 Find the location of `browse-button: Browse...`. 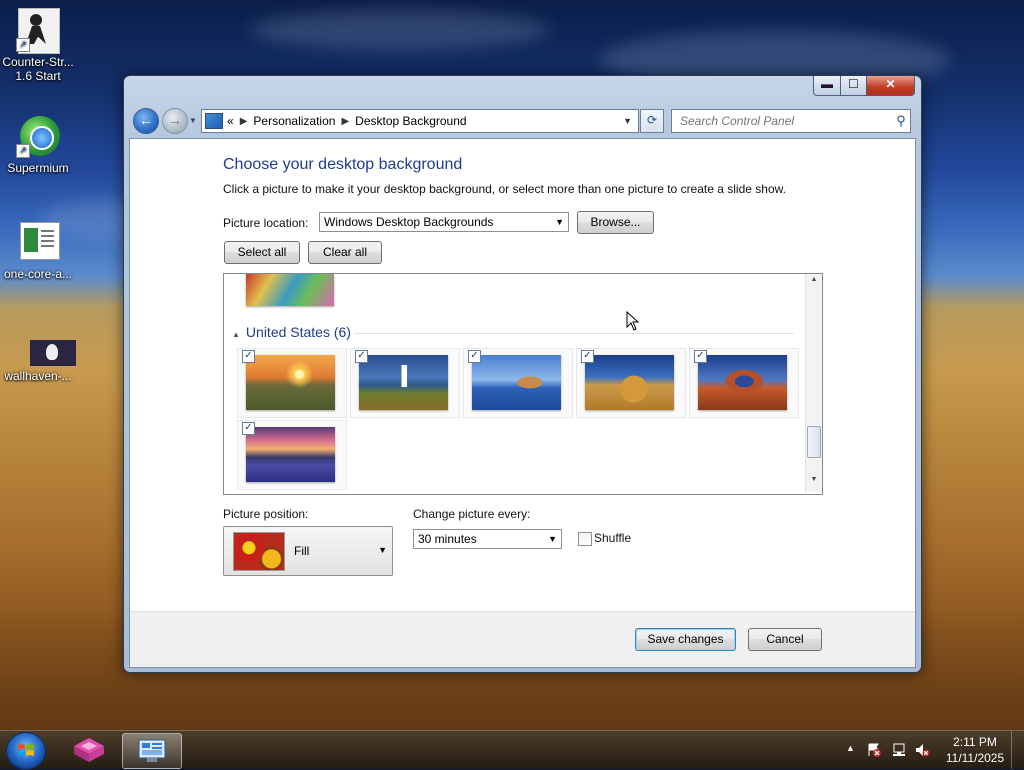

browse-button: Browse... is located at coordinates (615, 222).